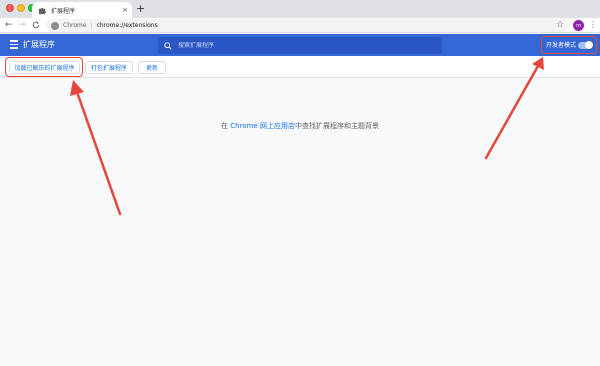 This screenshot has height=366, width=600. I want to click on new-tab-button: +, so click(140, 9).